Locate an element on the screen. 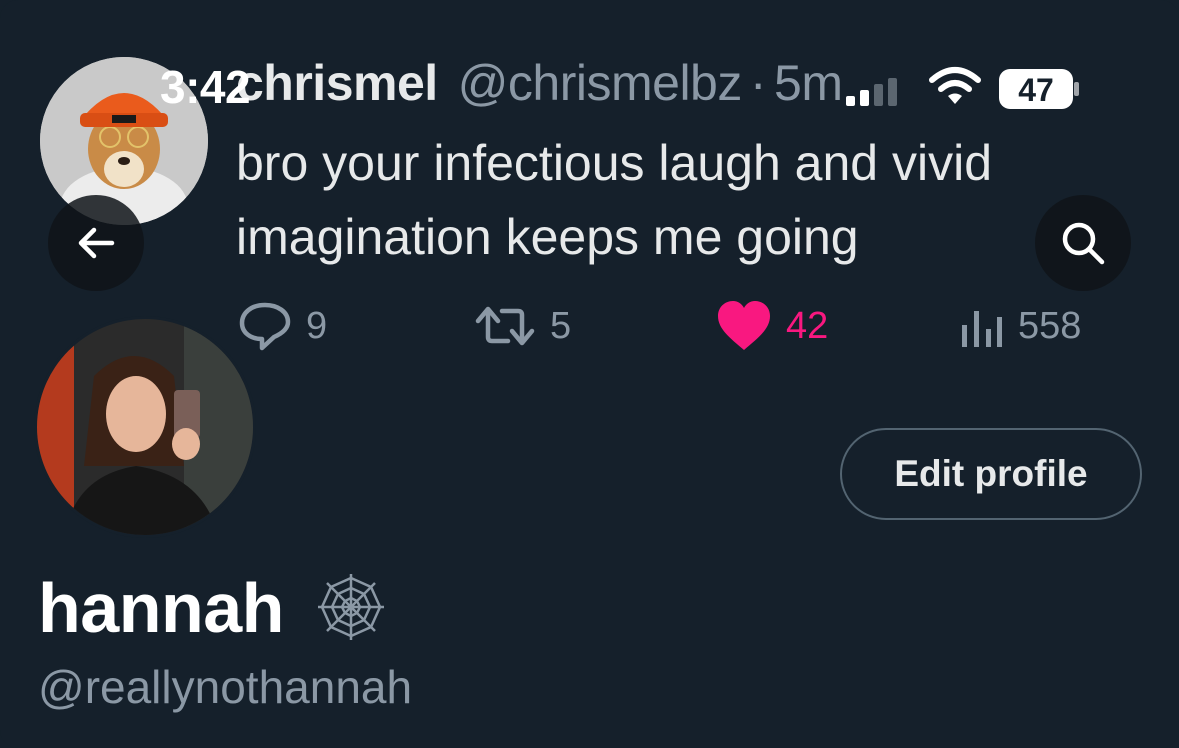  cellular-signal-icon is located at coordinates (874, 94).